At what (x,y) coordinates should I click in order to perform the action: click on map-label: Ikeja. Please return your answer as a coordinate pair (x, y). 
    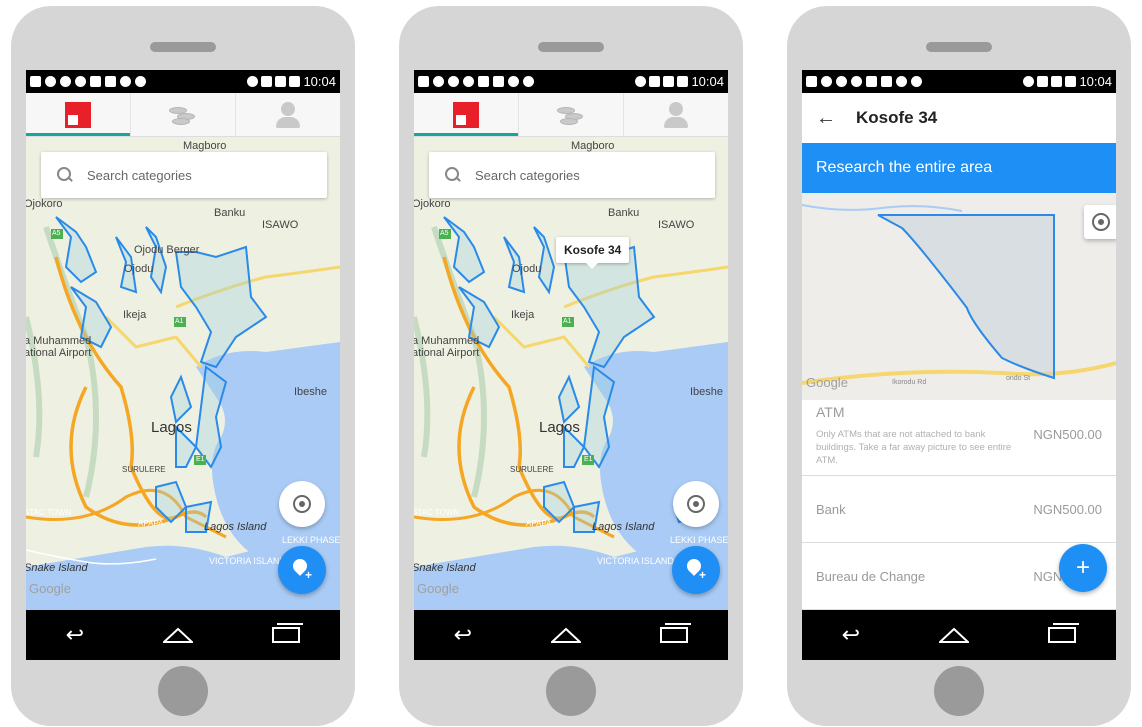
    Looking at the image, I should click on (523, 315).